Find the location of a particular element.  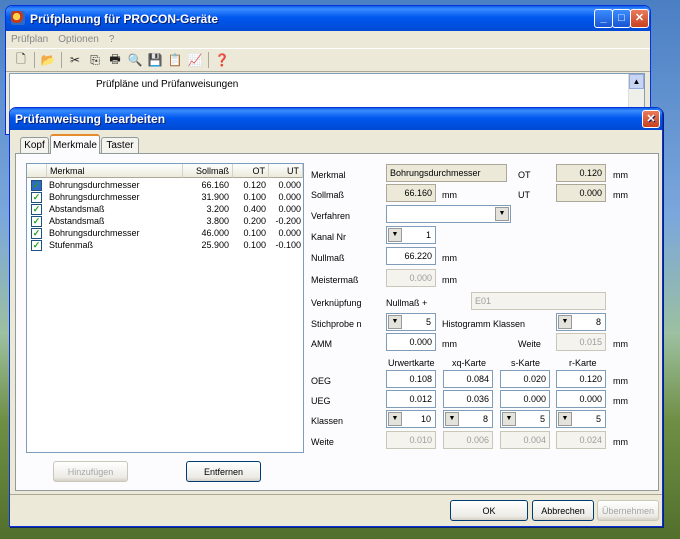

klassen-s-spinner: ▼ 5 is located at coordinates (525, 419).